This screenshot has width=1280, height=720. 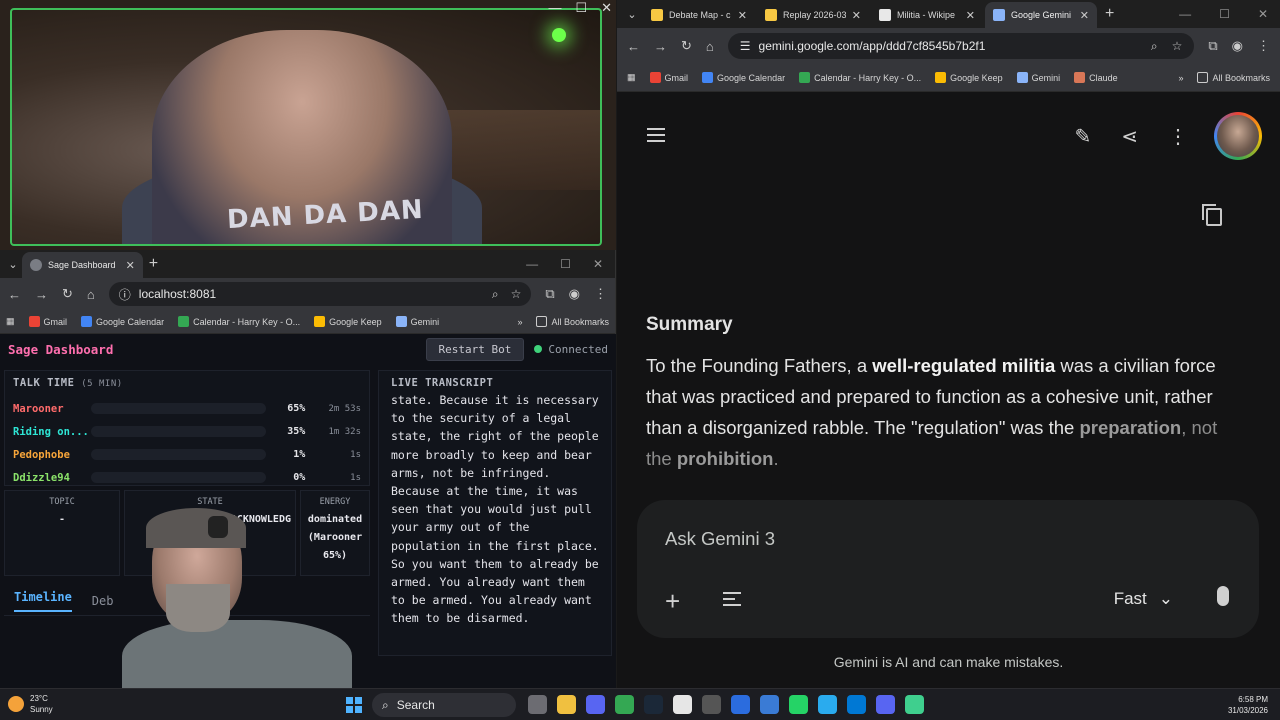 What do you see at coordinates (745, 46) in the screenshot?
I see `site-info-icon: ☰` at bounding box center [745, 46].